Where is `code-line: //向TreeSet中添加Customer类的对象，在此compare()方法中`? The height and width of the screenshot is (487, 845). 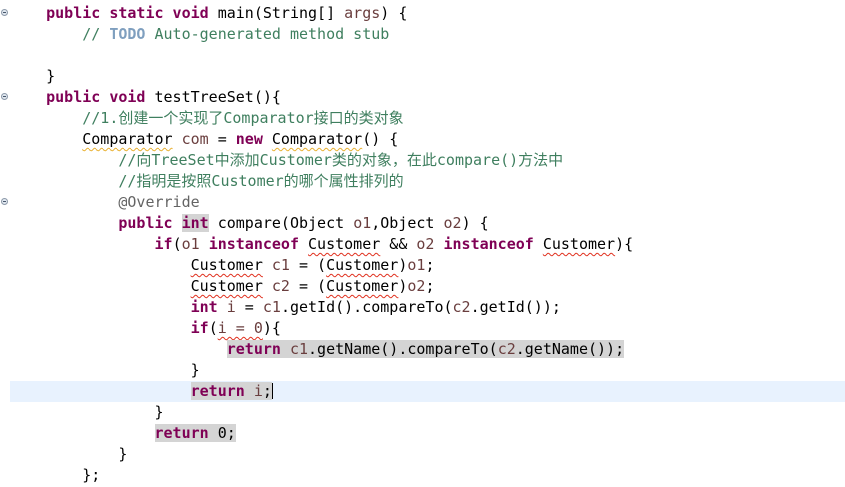
code-line: //向TreeSet中添加Customer类的对象，在此compare()方法中 is located at coordinates (427, 160).